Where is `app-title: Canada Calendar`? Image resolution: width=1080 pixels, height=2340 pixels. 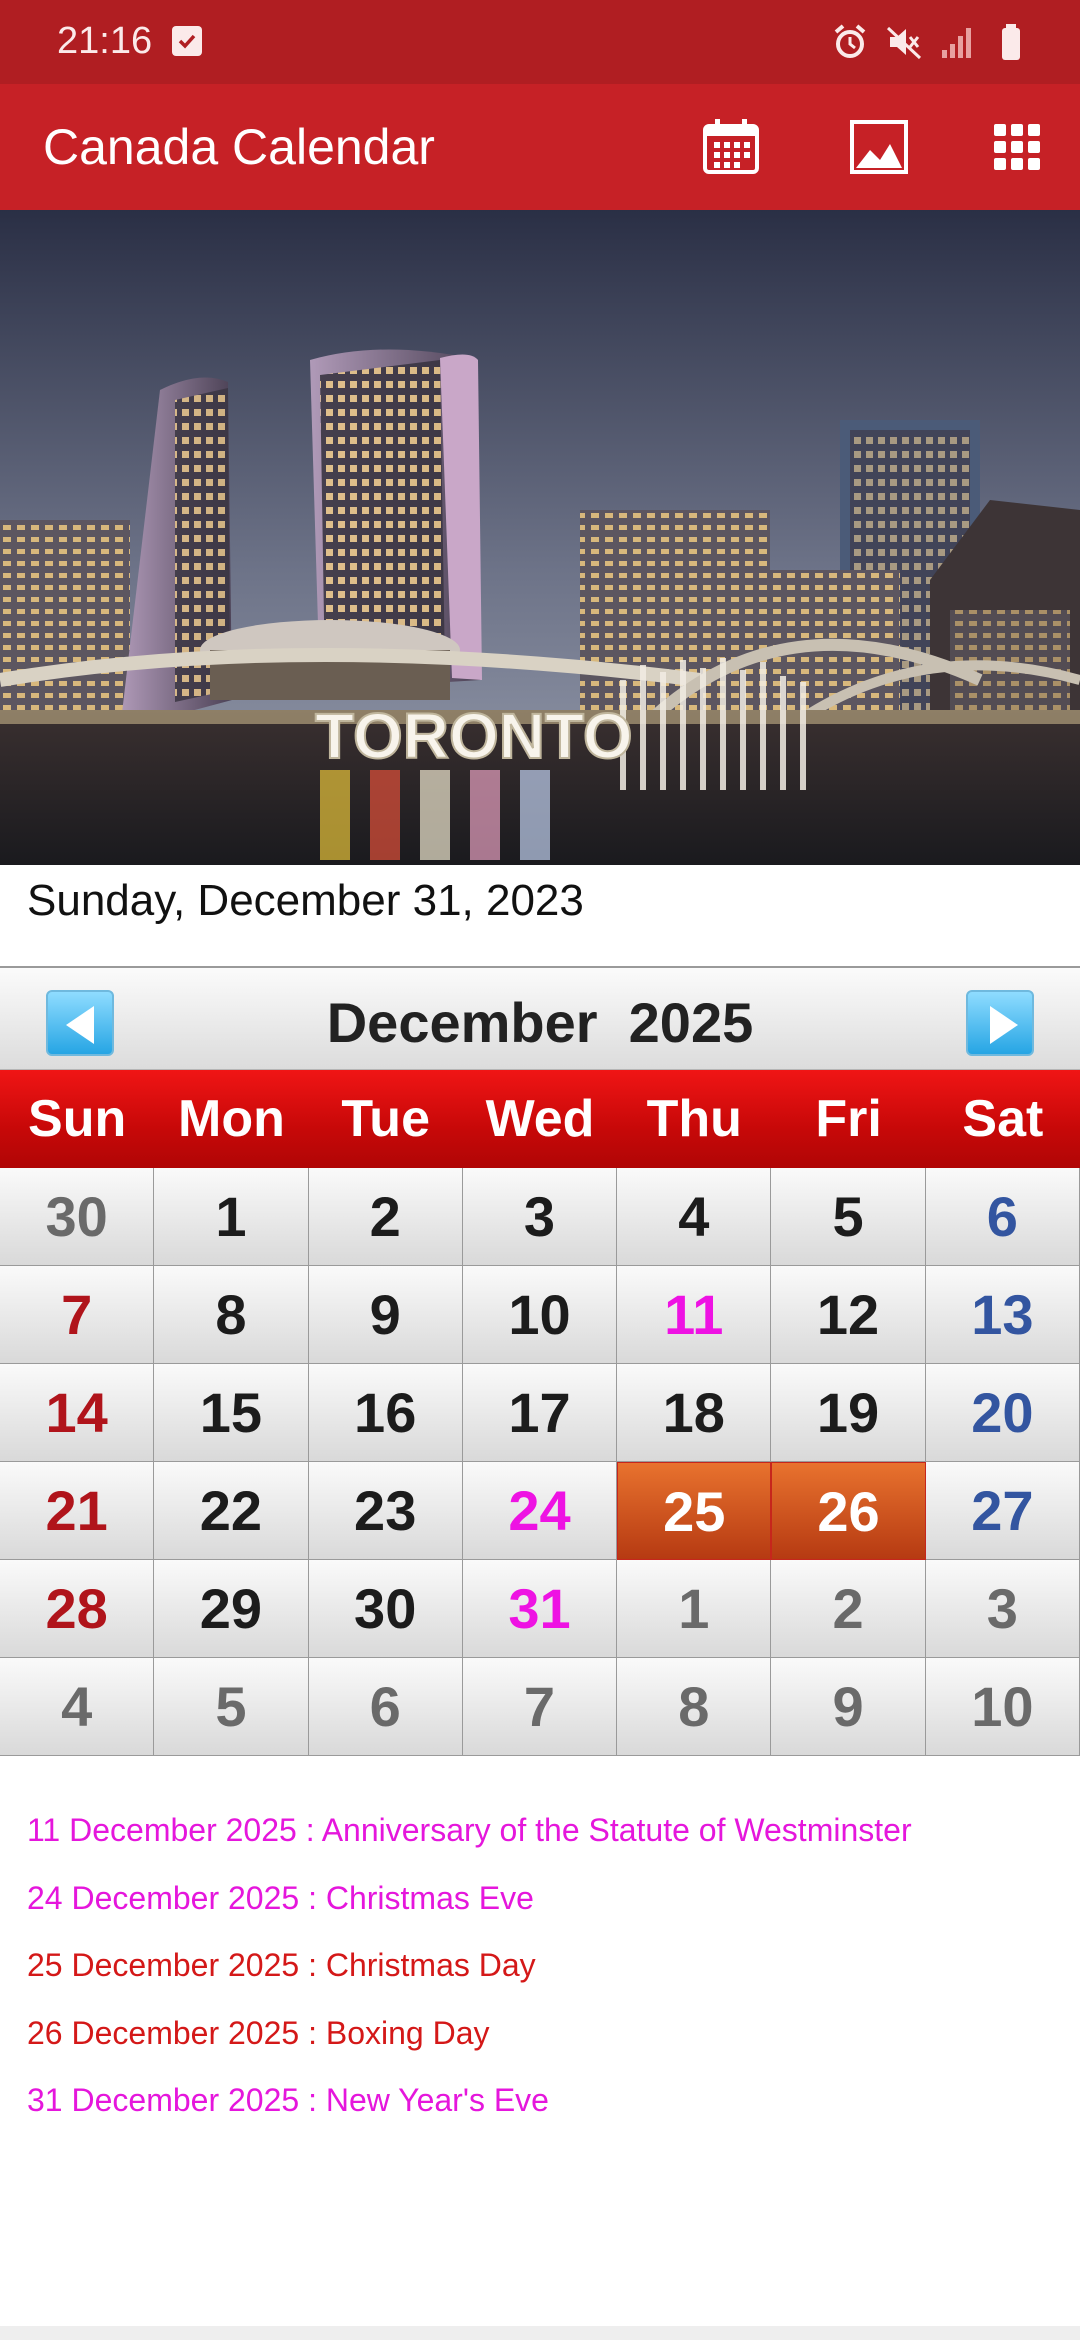 app-title: Canada Calendar is located at coordinates (239, 147).